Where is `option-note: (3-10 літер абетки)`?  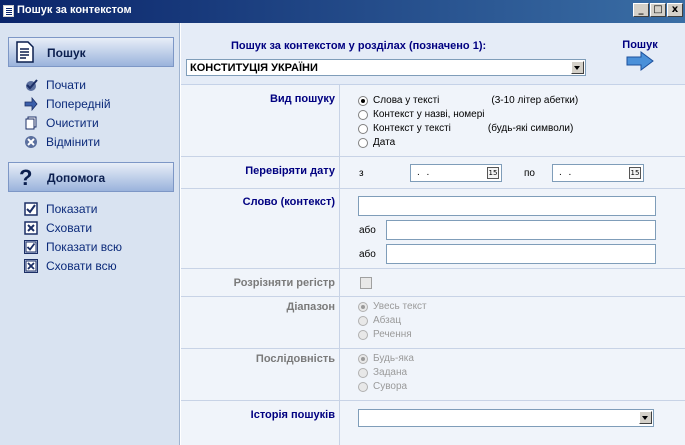 option-note: (3-10 літер абетки) is located at coordinates (535, 100).